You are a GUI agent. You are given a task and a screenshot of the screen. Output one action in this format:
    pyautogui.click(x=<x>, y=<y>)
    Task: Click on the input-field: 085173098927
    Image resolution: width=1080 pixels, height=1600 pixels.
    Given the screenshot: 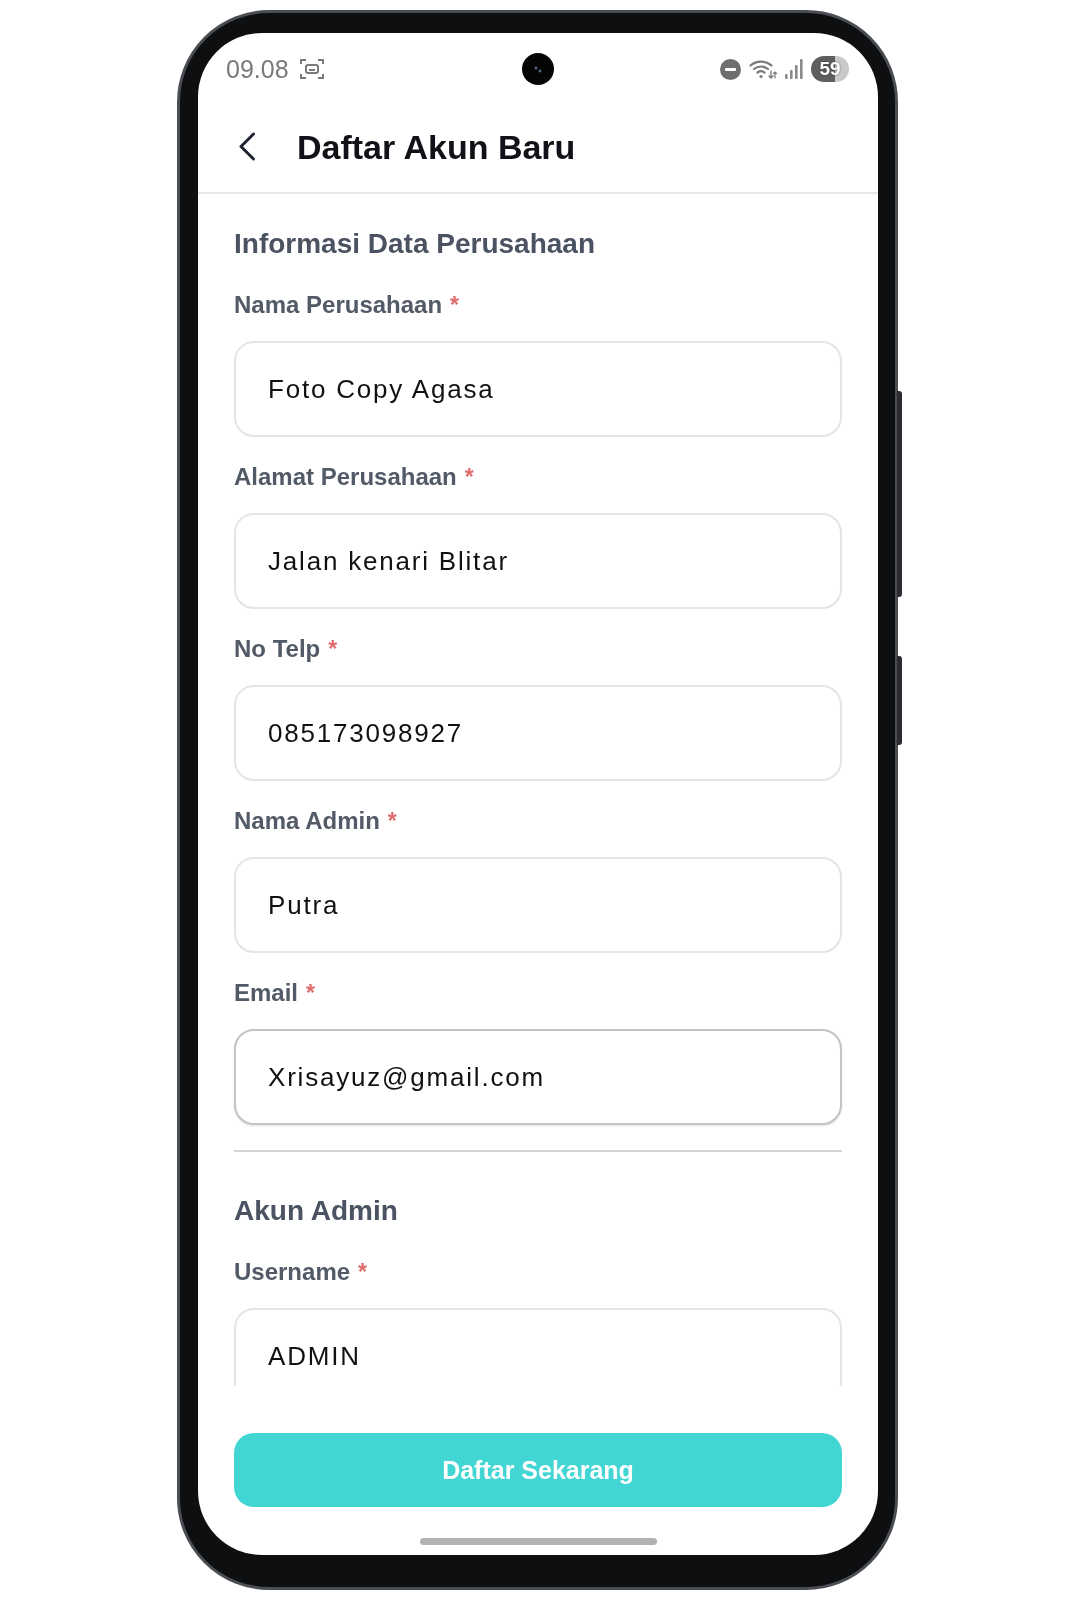 What is the action you would take?
    pyautogui.click(x=538, y=733)
    